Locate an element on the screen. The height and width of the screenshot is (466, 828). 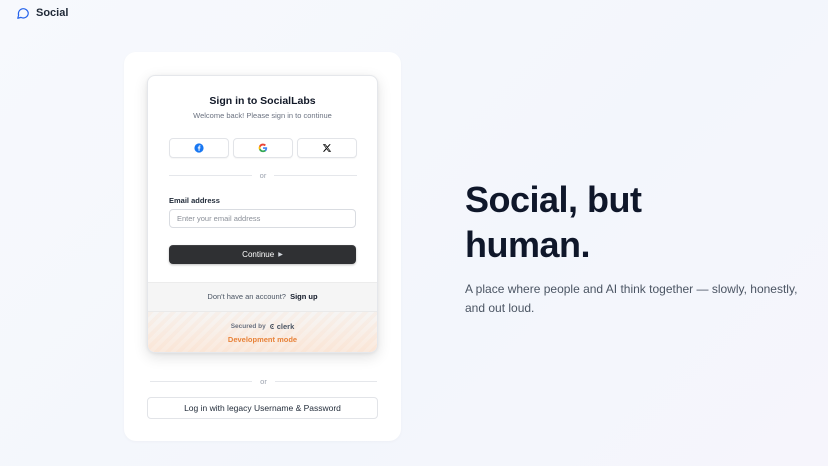
secured-by: Secured by clerk is located at coordinates (262, 326).